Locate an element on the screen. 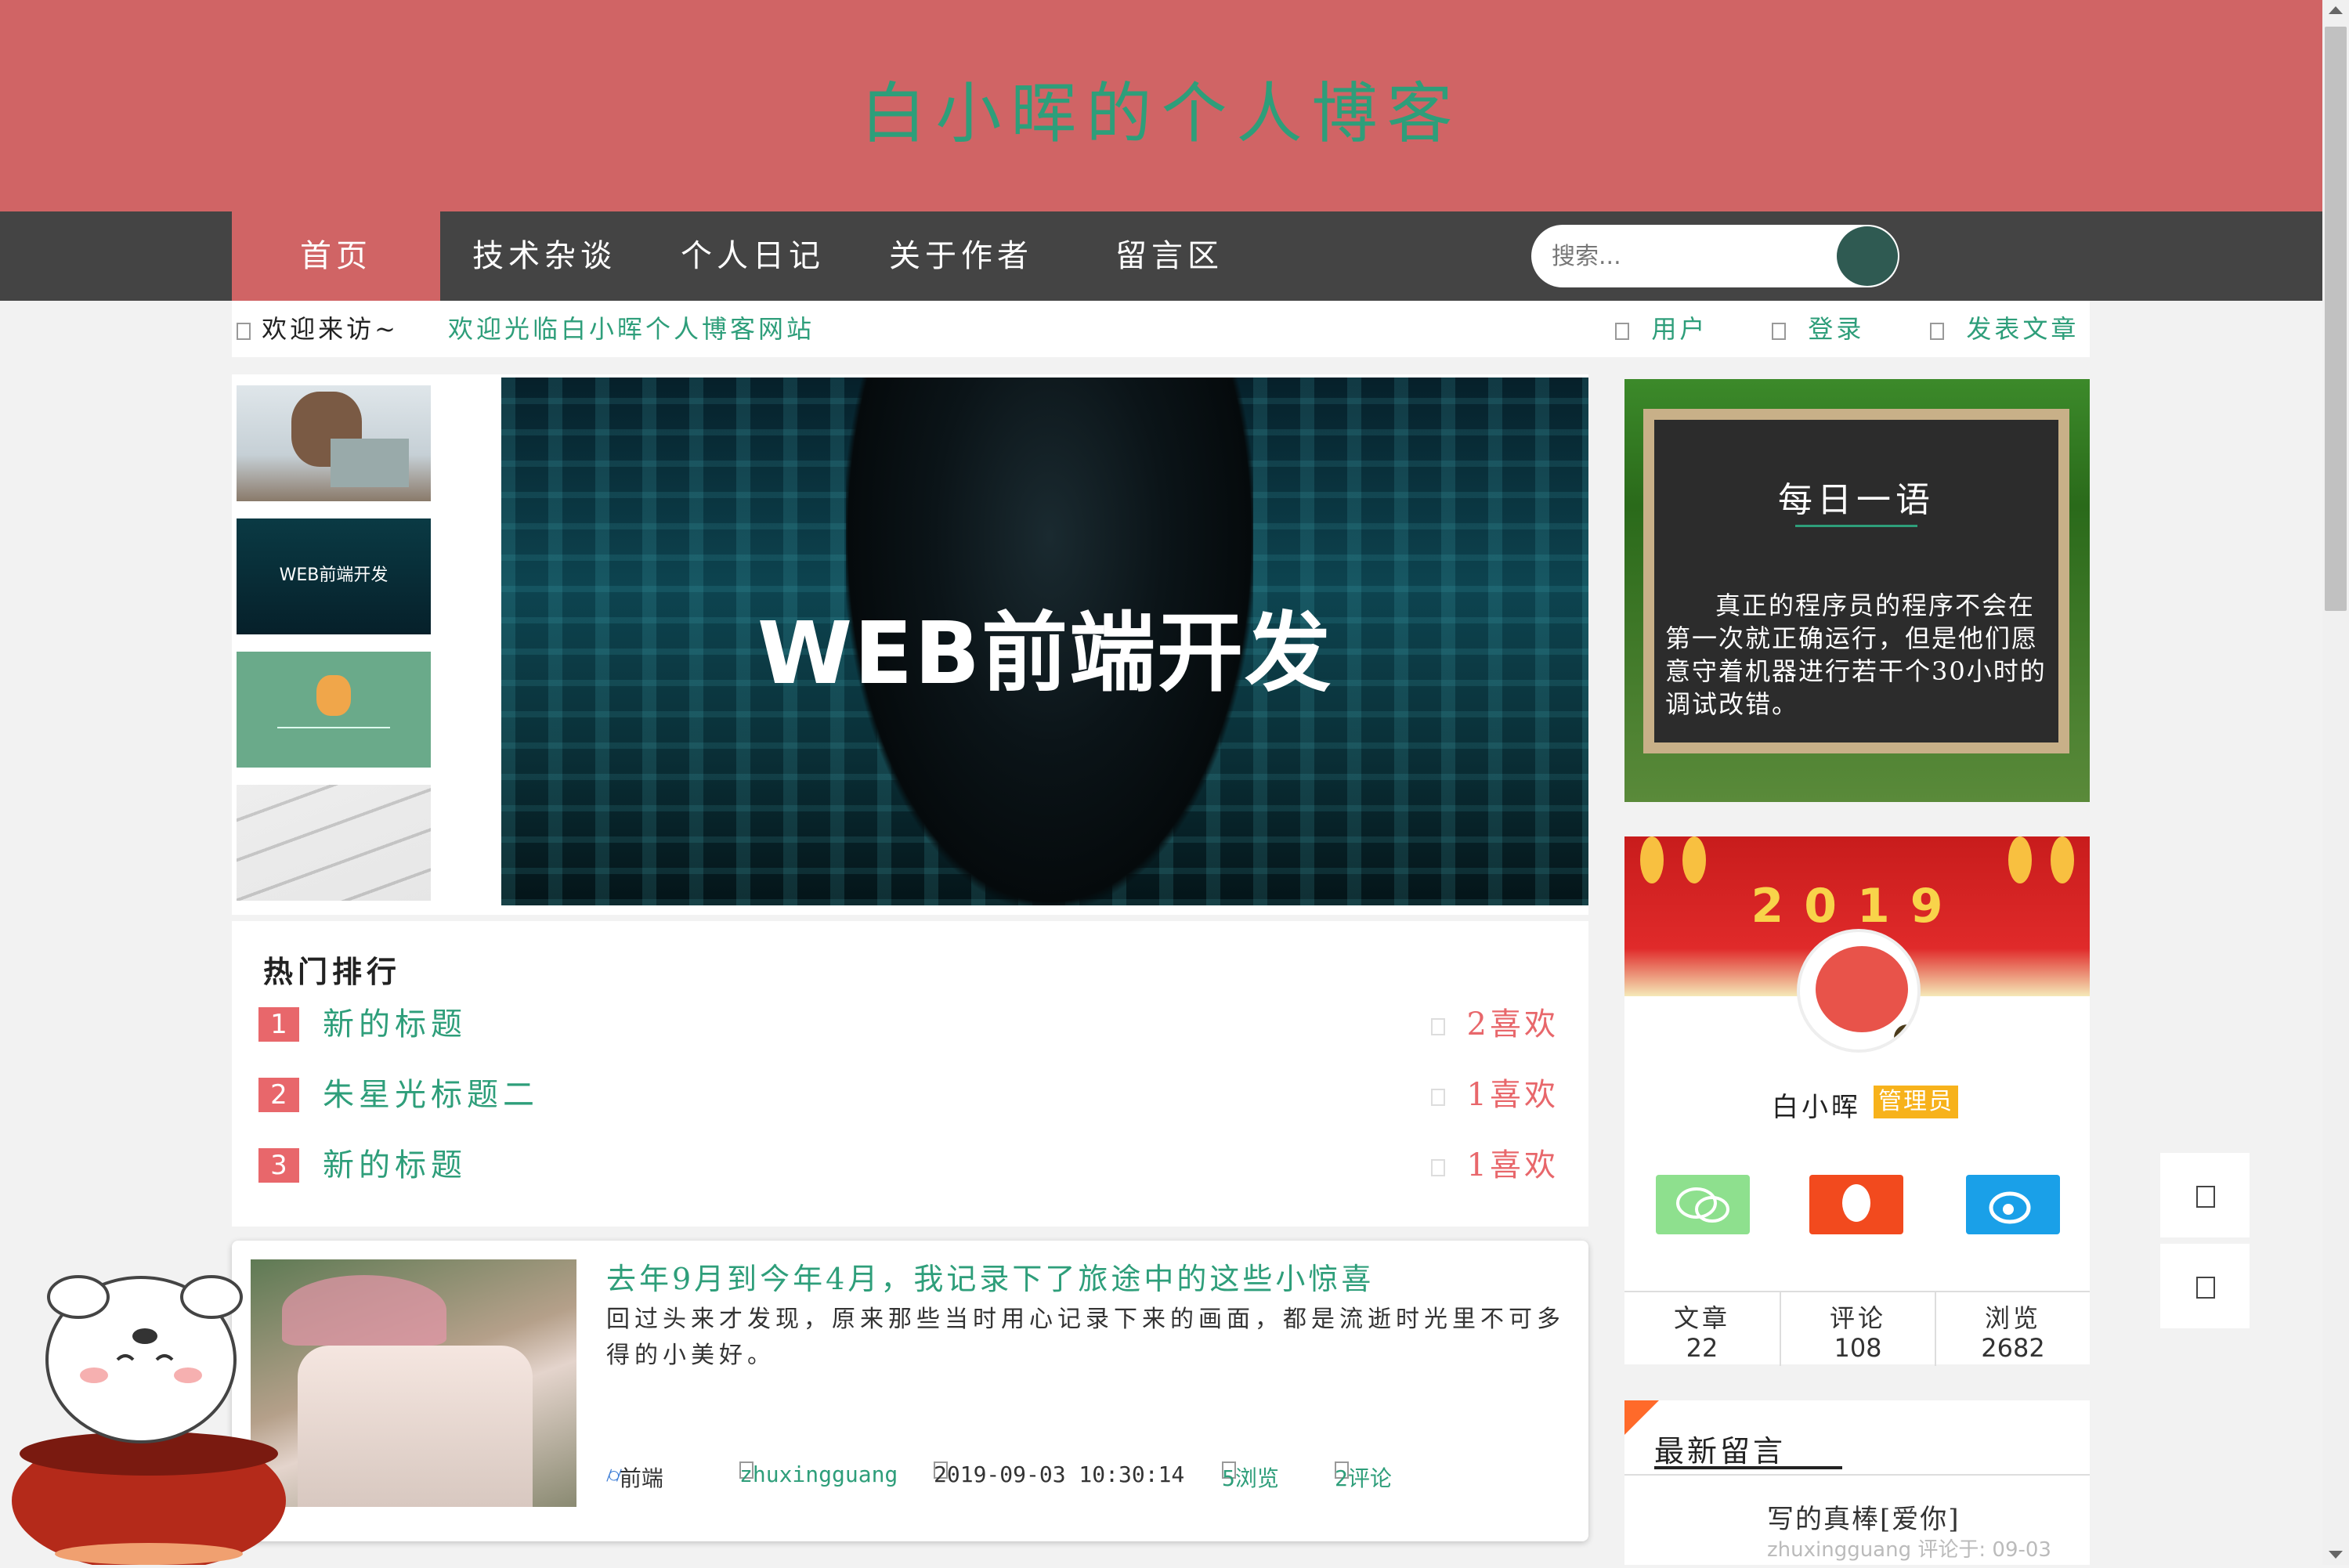  laptop-image is located at coordinates (370, 463).